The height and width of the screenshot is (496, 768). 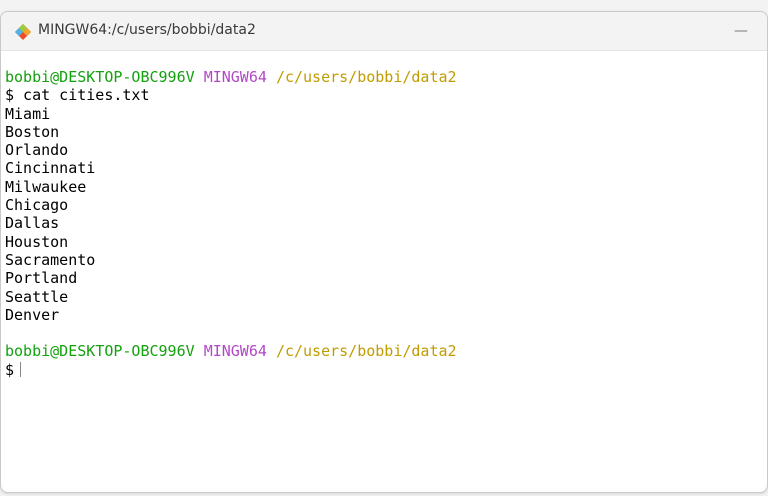 What do you see at coordinates (21, 369) in the screenshot?
I see `text-cursor` at bounding box center [21, 369].